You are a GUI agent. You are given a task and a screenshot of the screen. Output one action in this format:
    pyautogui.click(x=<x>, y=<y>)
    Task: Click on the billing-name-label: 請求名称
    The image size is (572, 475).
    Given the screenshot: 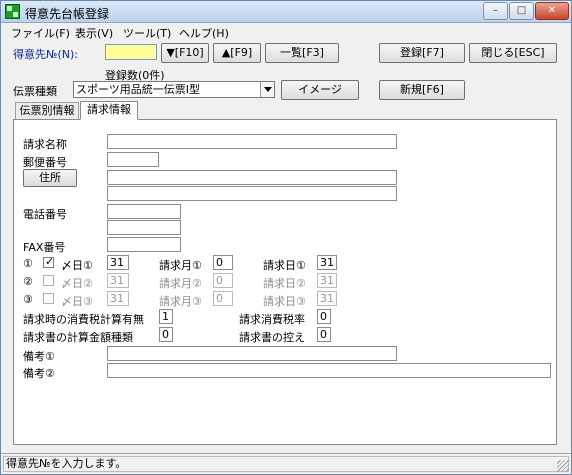 What is the action you would take?
    pyautogui.click(x=45, y=144)
    